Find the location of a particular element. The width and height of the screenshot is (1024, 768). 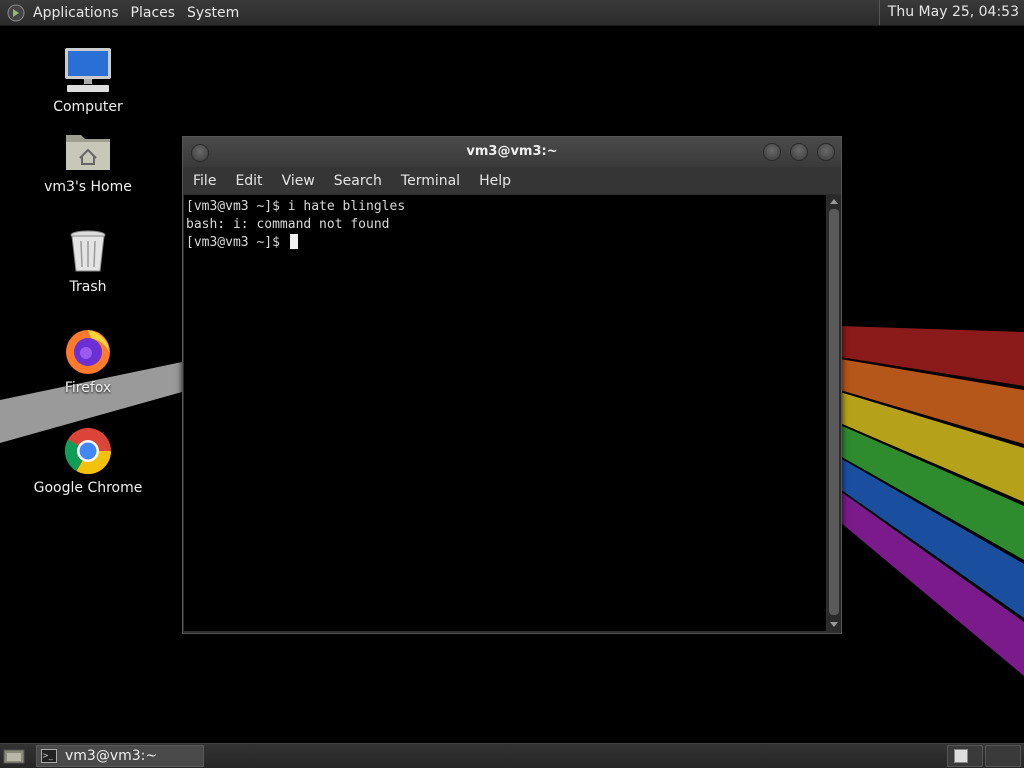

desktop-icon-label: Trash is located at coordinates (88, 287).